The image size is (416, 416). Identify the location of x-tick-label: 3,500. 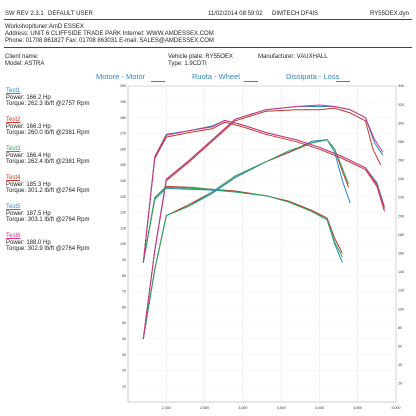
(281, 408).